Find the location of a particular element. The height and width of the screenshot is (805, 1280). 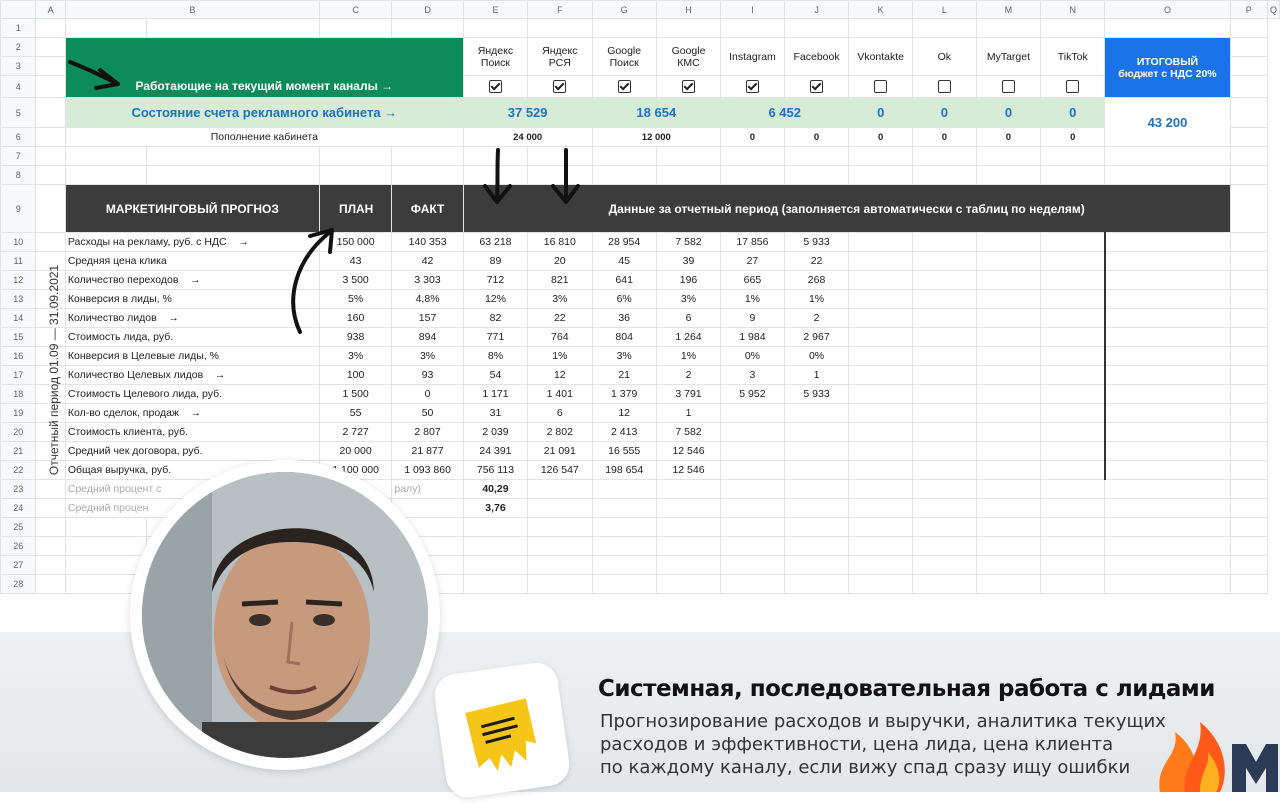

topup-label: Пополнение кабинета is located at coordinates (264, 137).